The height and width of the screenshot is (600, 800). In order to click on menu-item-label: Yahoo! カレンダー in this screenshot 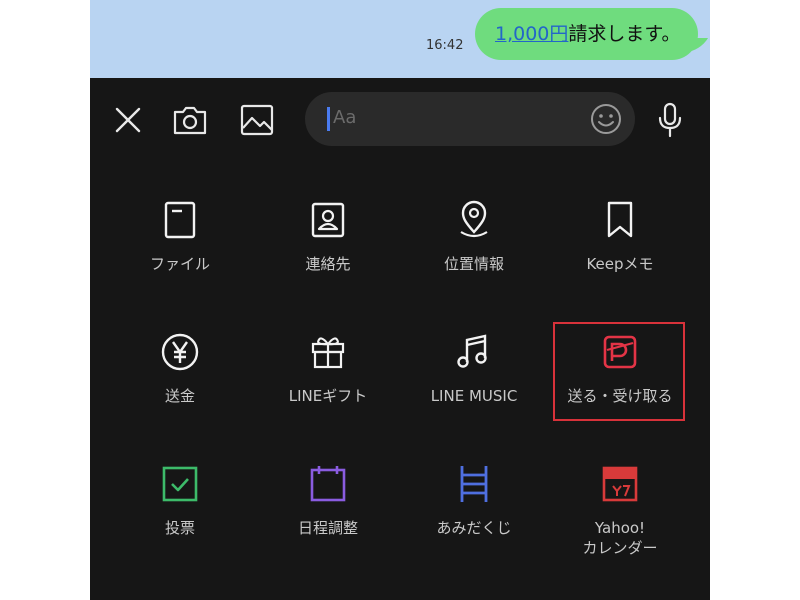, I will do `click(620, 538)`.